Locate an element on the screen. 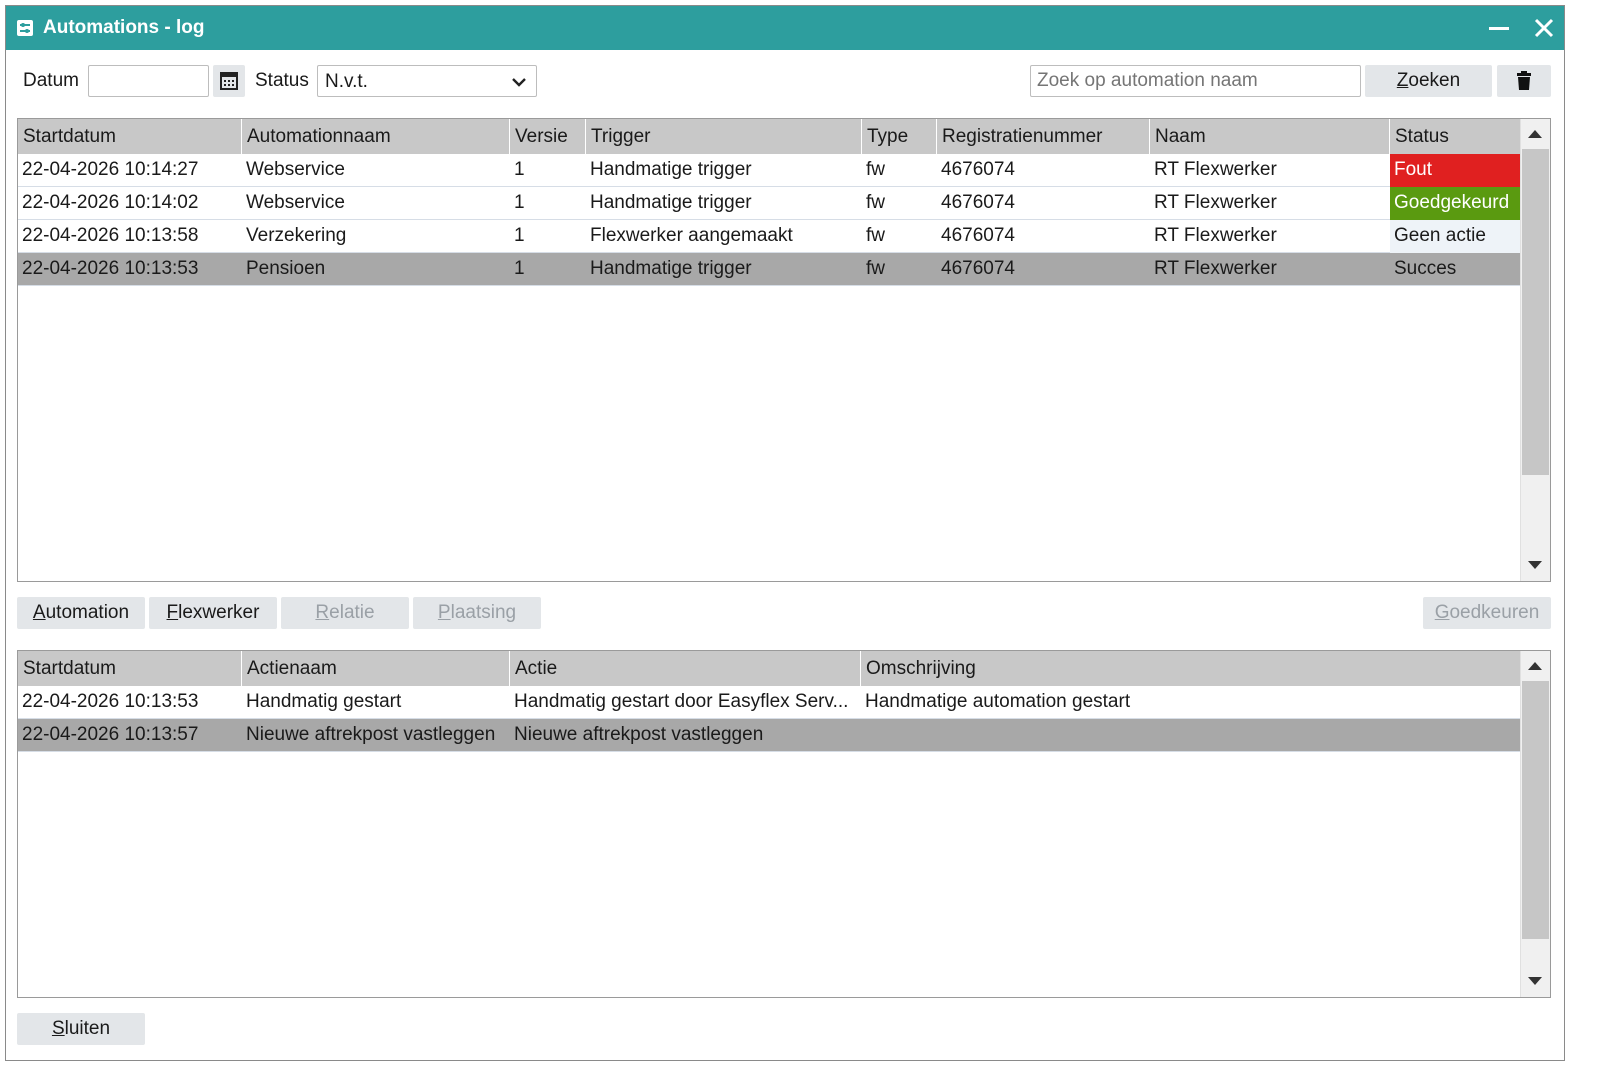 The image size is (1604, 1088). automation-app-icon is located at coordinates (25, 28).